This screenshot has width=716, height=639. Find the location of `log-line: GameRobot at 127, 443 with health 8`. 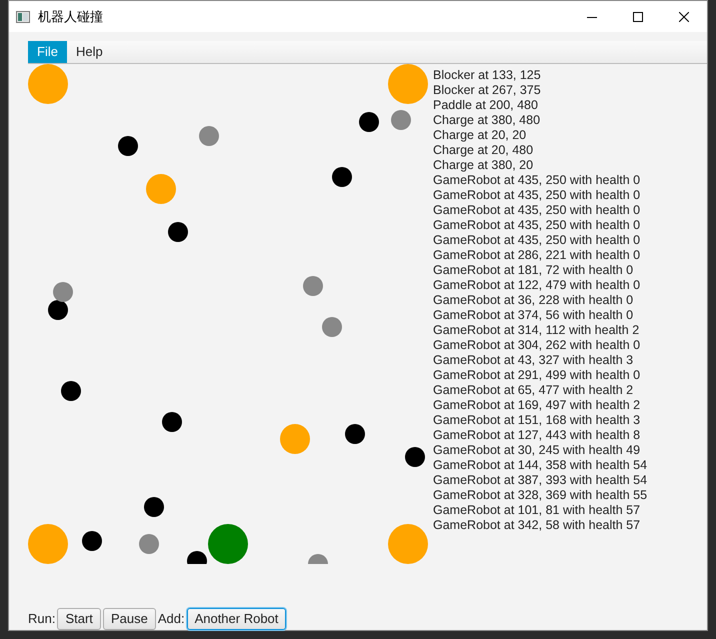

log-line: GameRobot at 127, 443 with health 8 is located at coordinates (537, 435).